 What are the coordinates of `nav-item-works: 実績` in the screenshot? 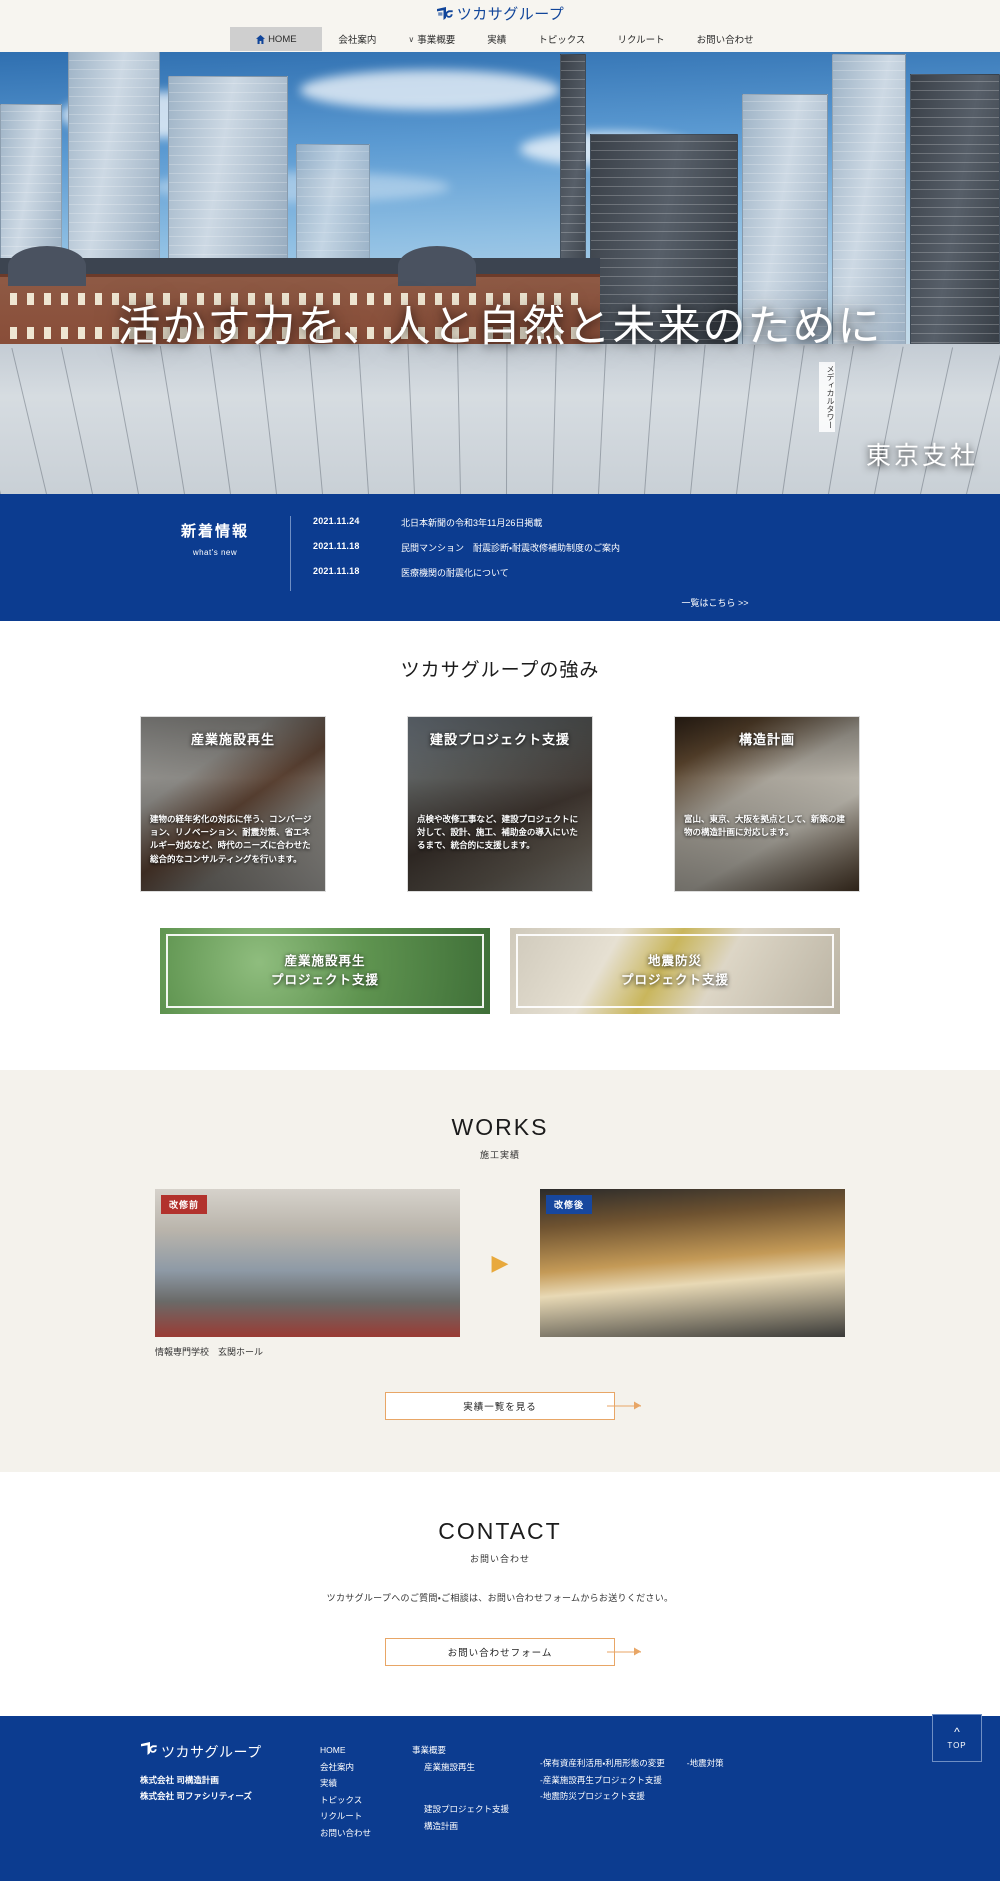 It's located at (496, 39).